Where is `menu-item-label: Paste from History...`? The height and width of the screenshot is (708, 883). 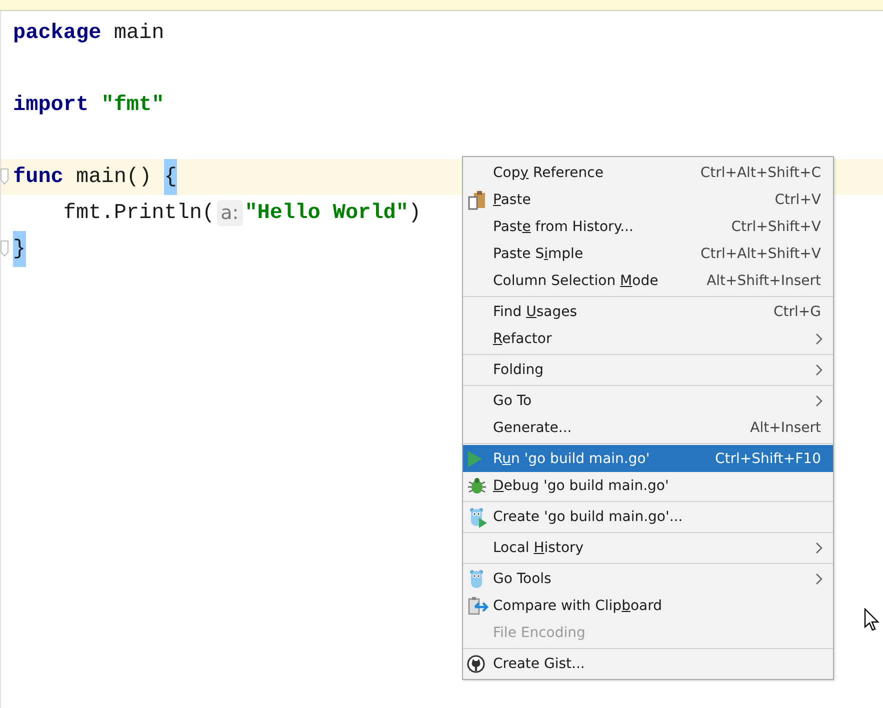
menu-item-label: Paste from History... is located at coordinates (563, 226).